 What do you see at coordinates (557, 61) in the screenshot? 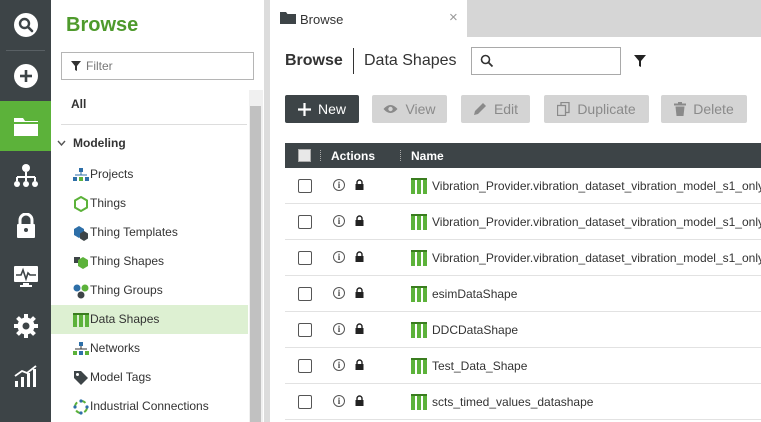
I see `search-input` at bounding box center [557, 61].